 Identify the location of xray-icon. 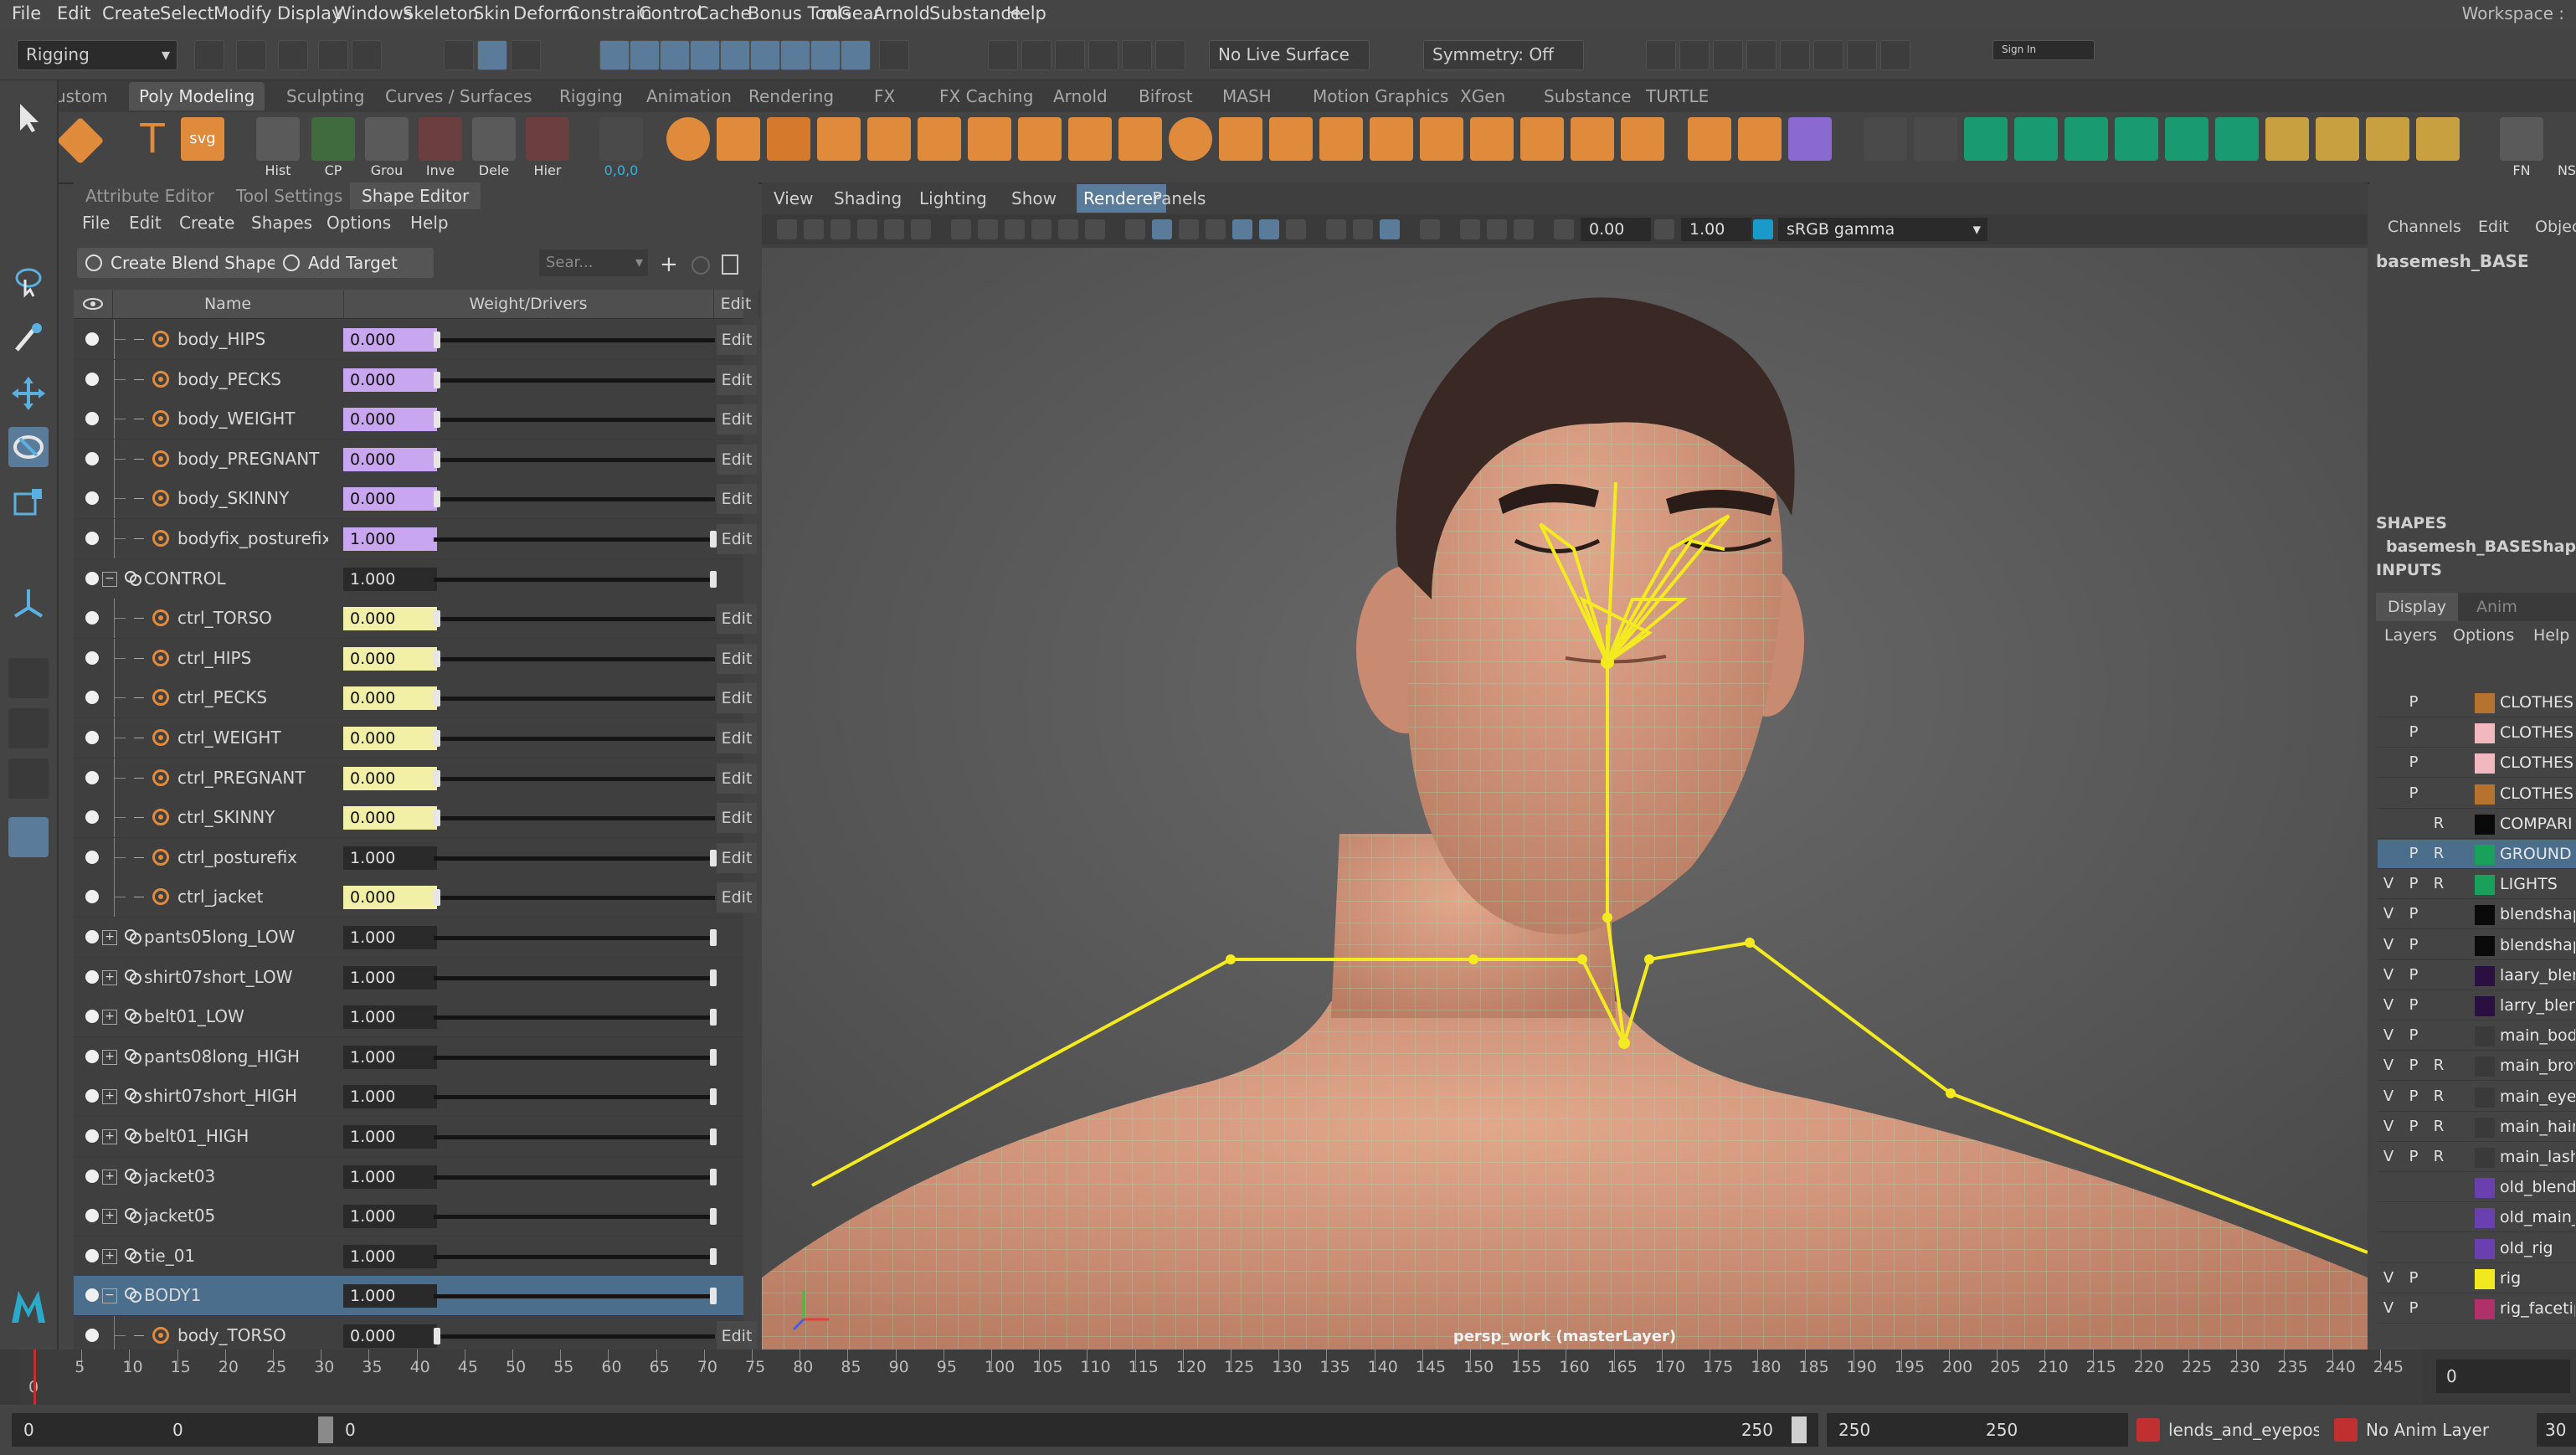
(1296, 229).